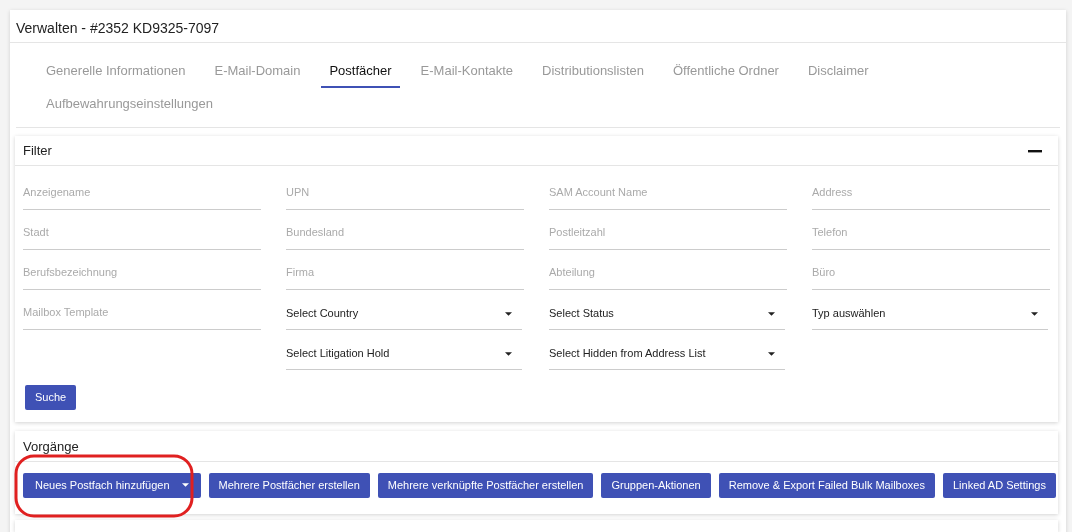 Image resolution: width=1072 pixels, height=532 pixels. What do you see at coordinates (538, 26) in the screenshot?
I see `page-title: Verwalten - #2352 KD9325-7097` at bounding box center [538, 26].